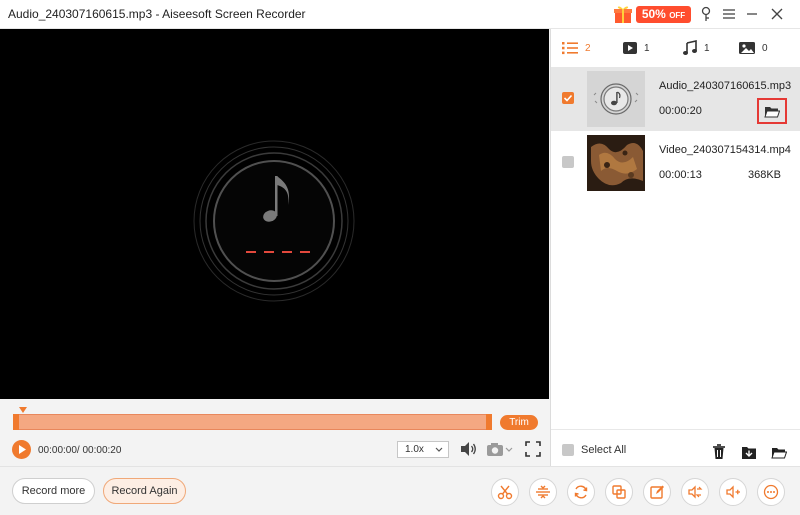 This screenshot has width=800, height=515. I want to click on edit-icon, so click(657, 492).